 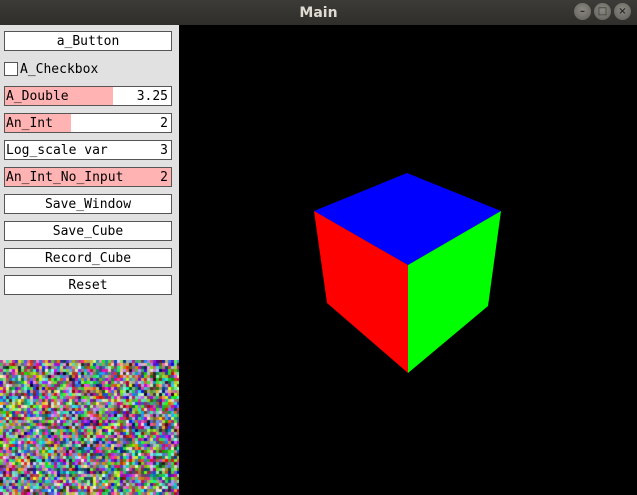 I want to click on reset-button: Reset, so click(x=88, y=285).